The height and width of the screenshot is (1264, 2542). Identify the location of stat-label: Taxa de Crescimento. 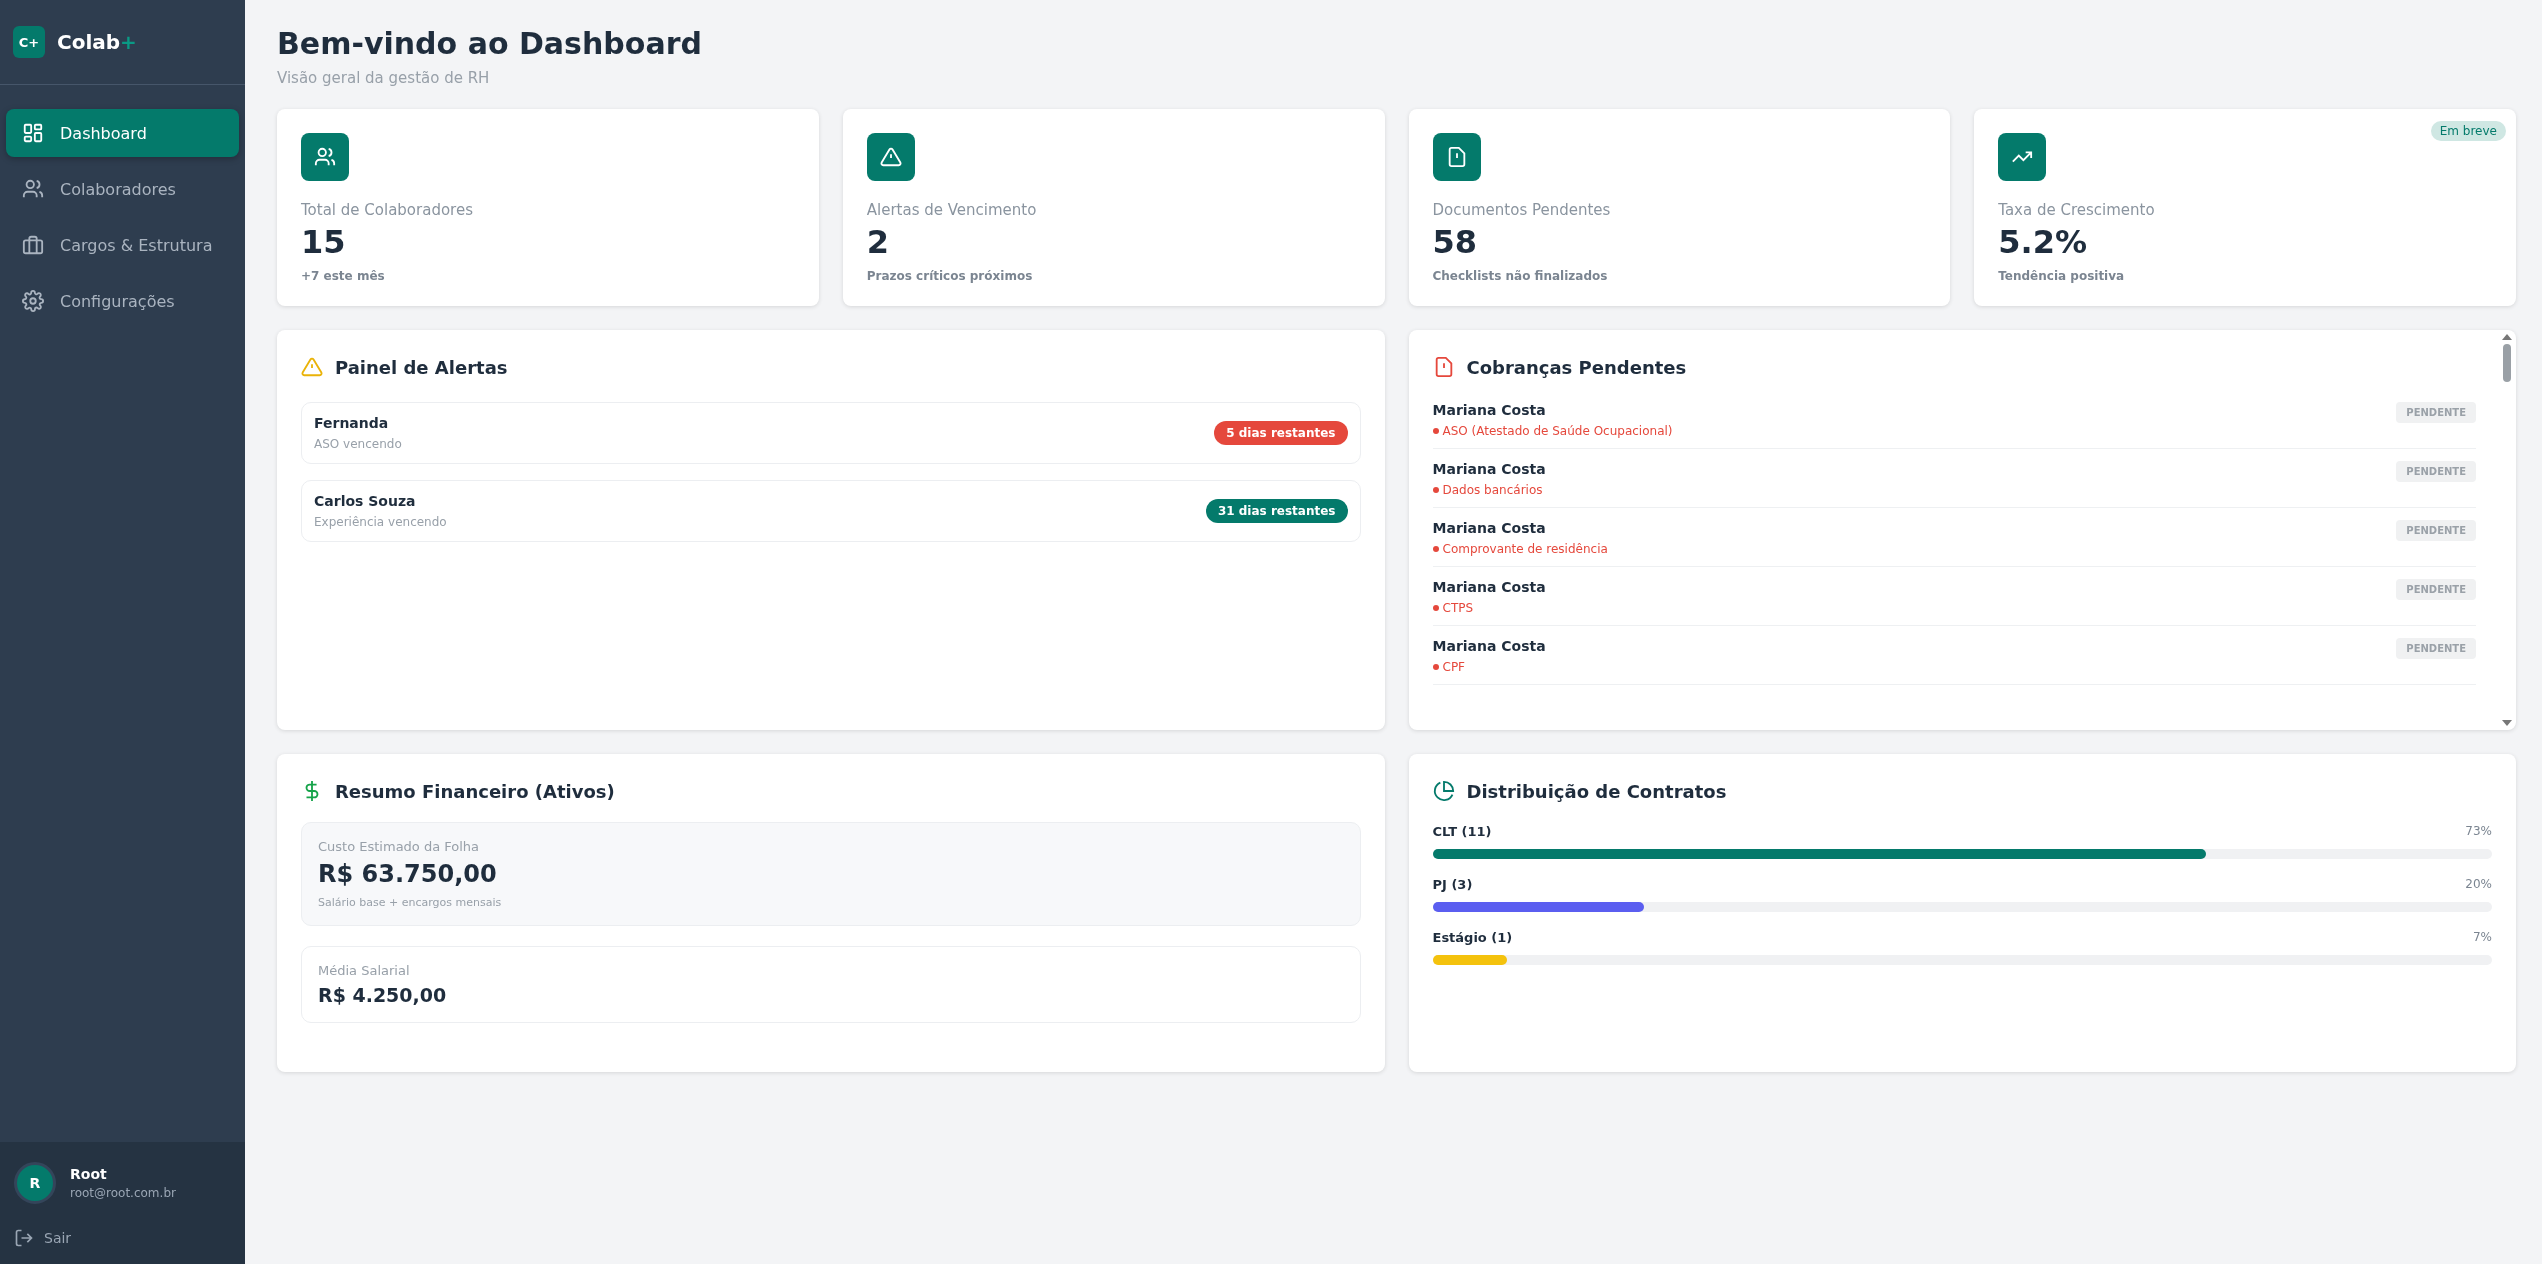
(2077, 210).